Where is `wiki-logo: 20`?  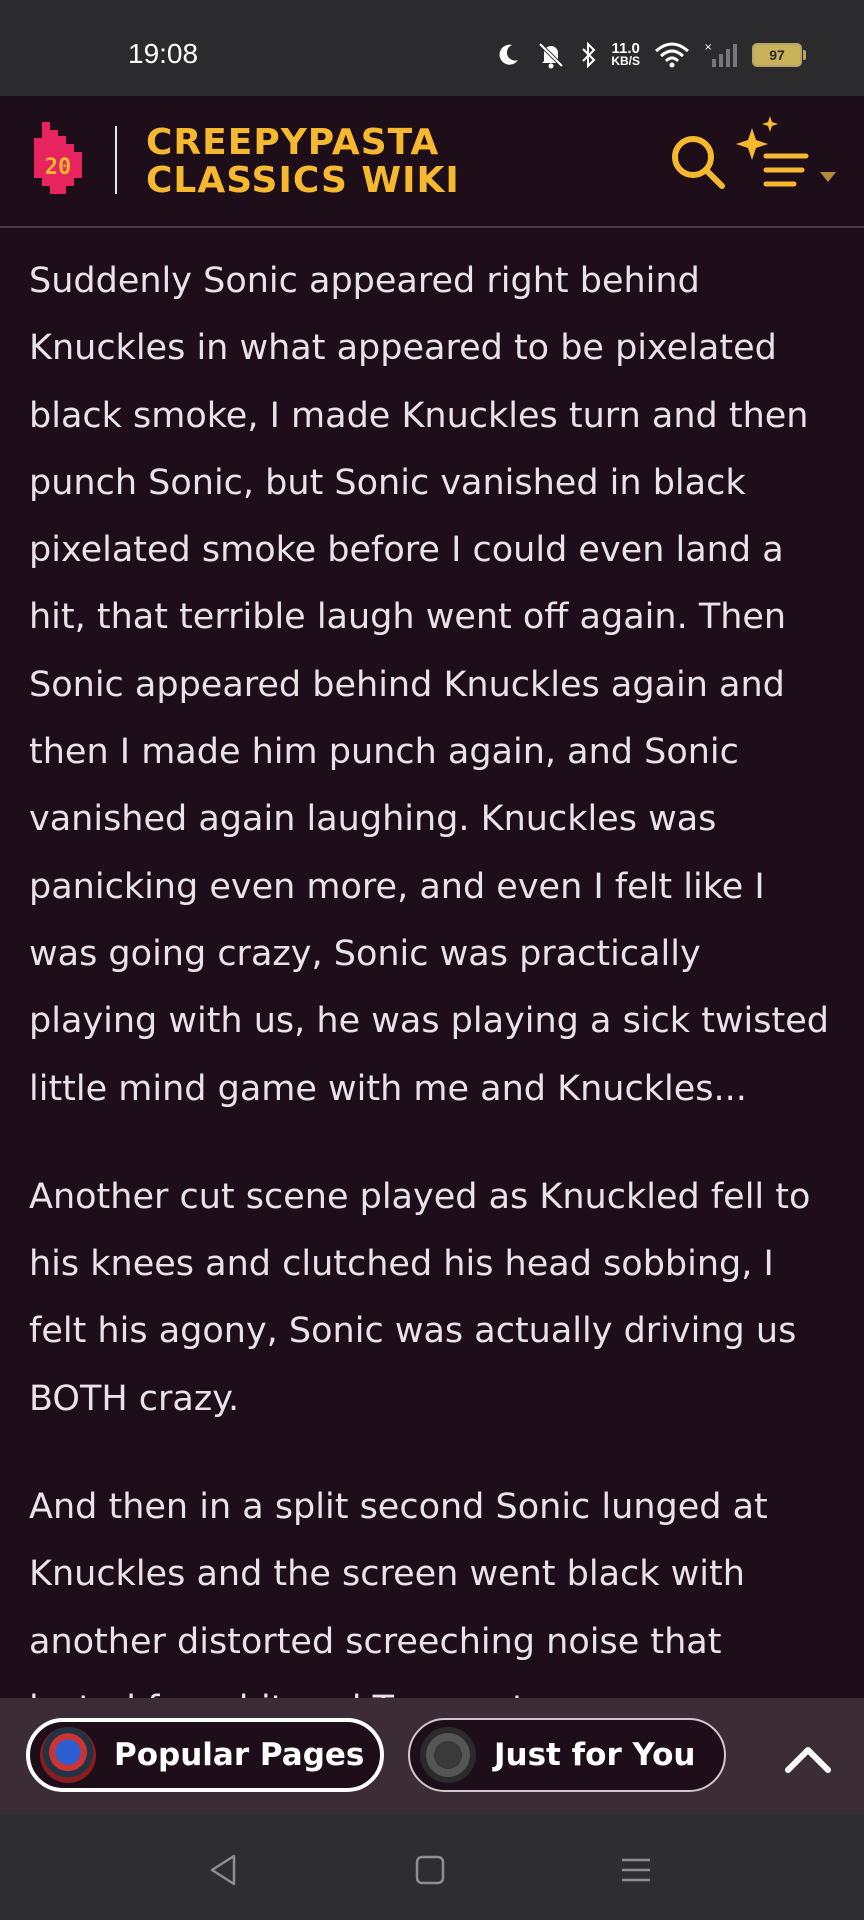 wiki-logo: 20 is located at coordinates (58, 160).